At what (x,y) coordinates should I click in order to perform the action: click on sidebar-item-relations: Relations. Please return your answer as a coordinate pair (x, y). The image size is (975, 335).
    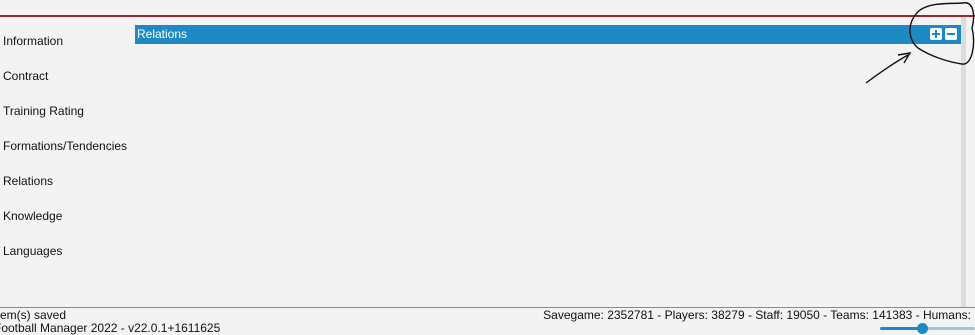
    Looking at the image, I should click on (28, 181).